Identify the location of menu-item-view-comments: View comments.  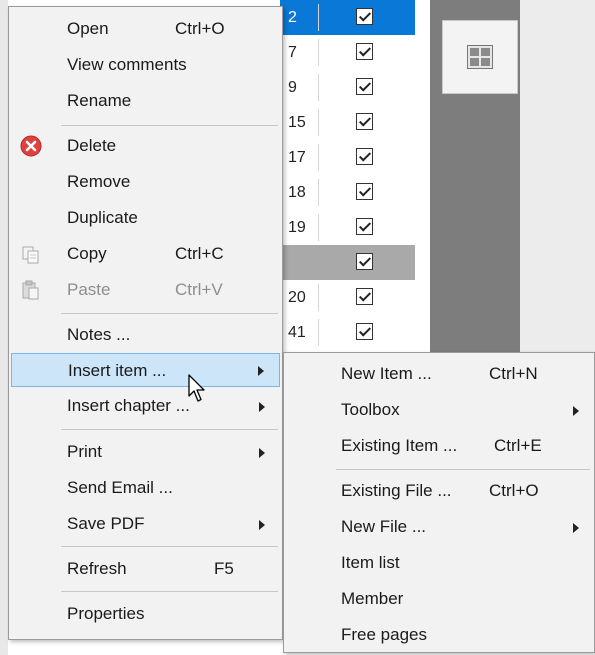
(145, 65).